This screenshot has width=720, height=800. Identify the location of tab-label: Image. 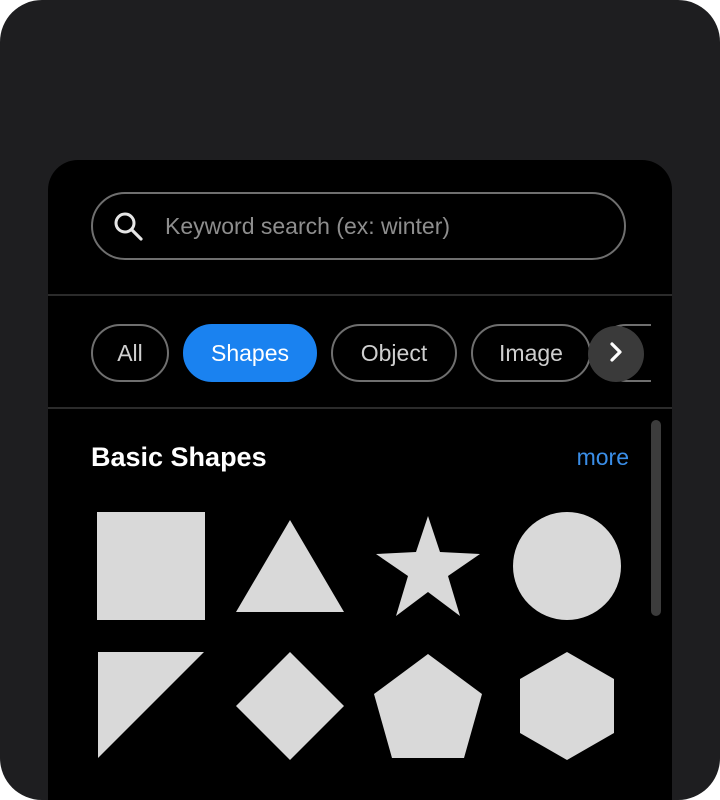
(531, 352).